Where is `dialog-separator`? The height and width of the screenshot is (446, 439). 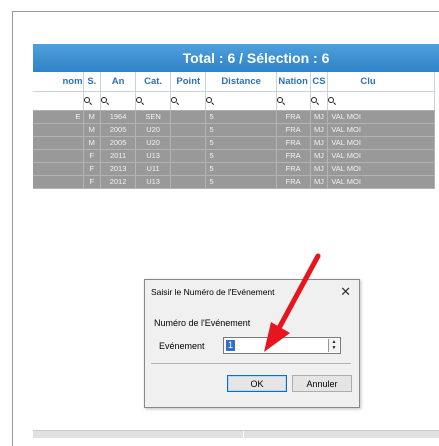 dialog-separator is located at coordinates (251, 363).